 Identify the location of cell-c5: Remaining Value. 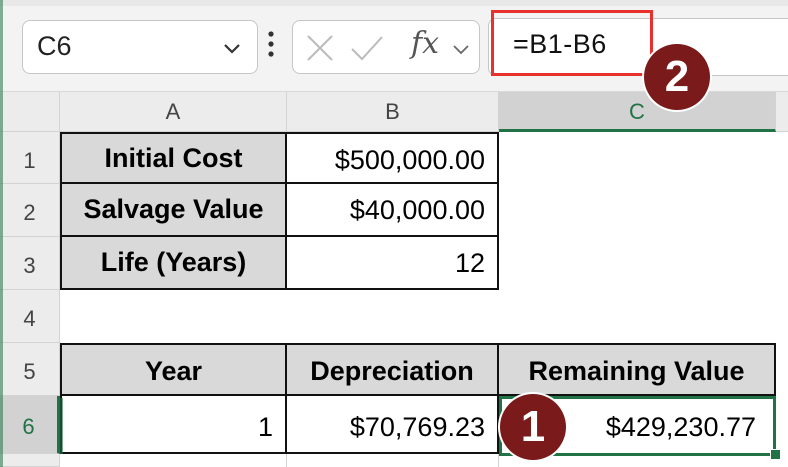
(637, 369).